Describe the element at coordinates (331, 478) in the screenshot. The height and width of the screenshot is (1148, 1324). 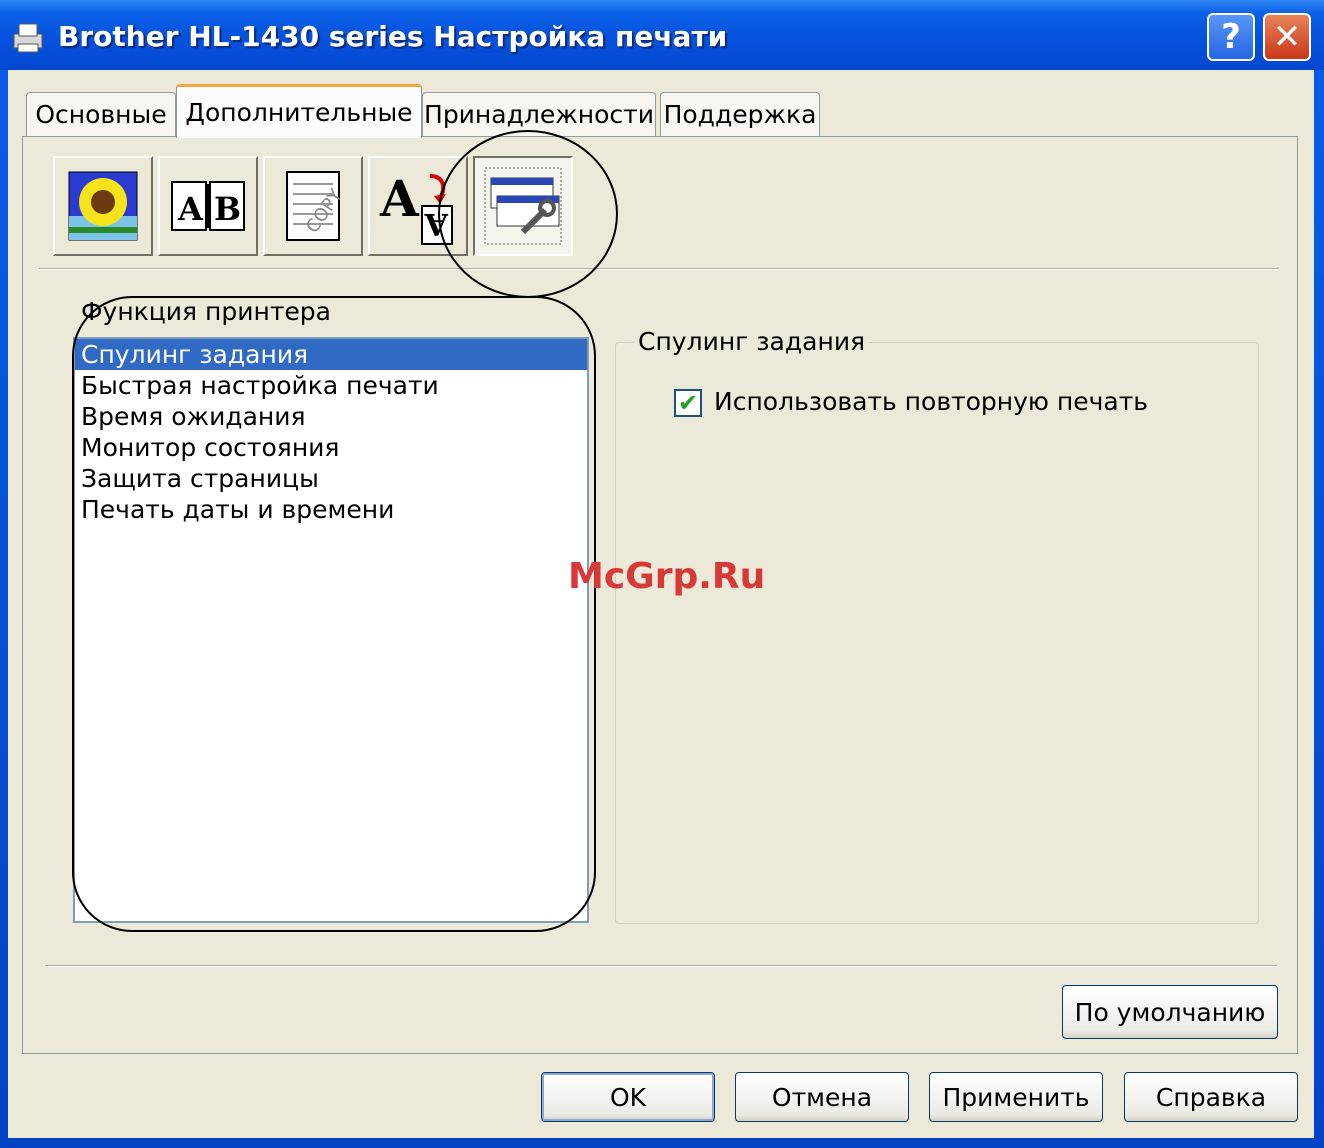
I see `list-item: Защита страницы` at that location.